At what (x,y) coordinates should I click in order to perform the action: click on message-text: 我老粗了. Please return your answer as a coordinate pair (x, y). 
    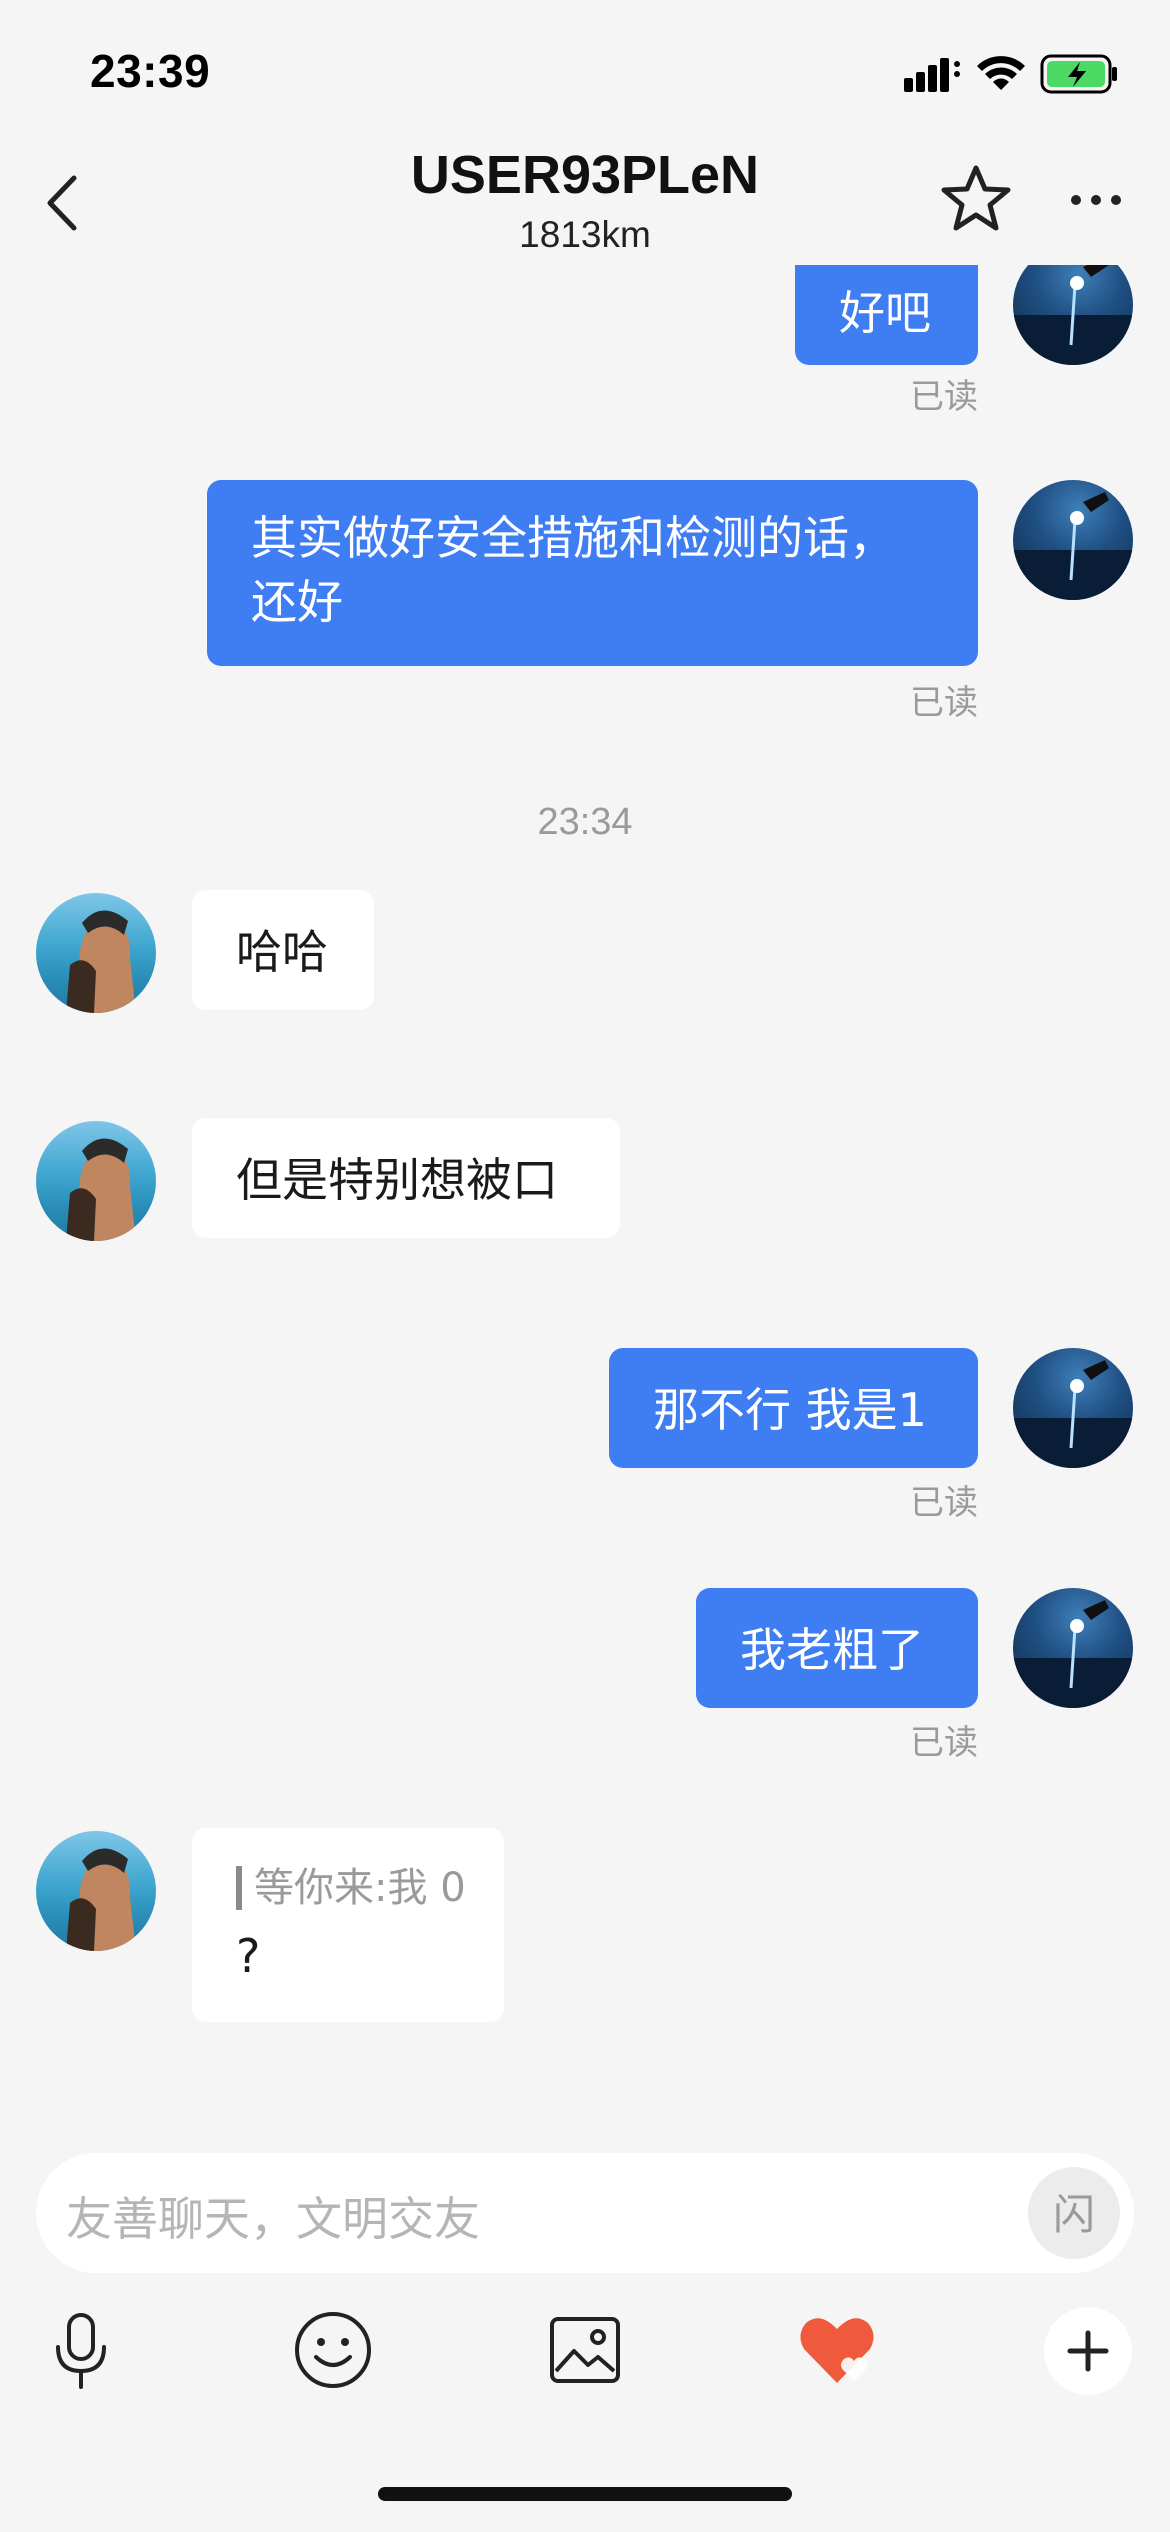
    Looking at the image, I should click on (832, 1650).